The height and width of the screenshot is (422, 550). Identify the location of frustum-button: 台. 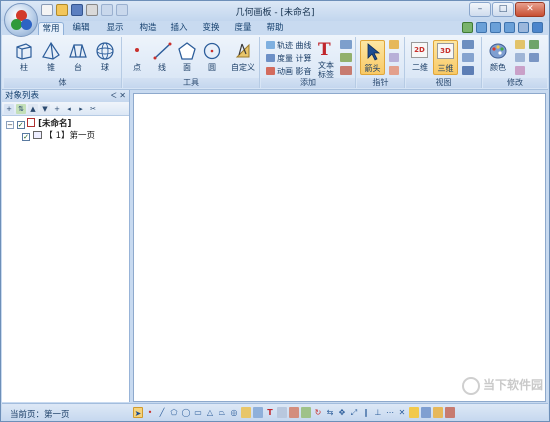
(78, 57).